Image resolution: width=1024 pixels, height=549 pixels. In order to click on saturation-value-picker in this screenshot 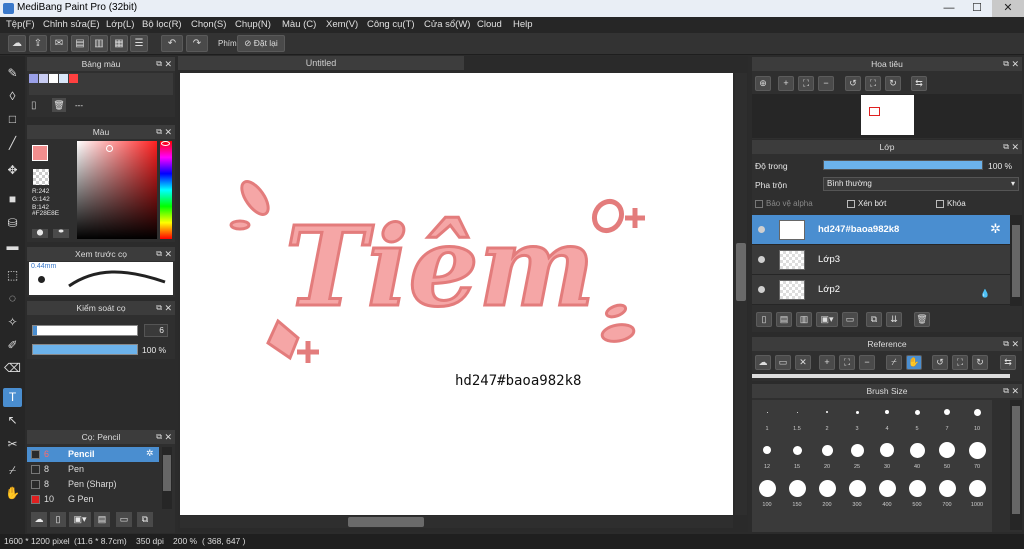, I will do `click(117, 190)`.